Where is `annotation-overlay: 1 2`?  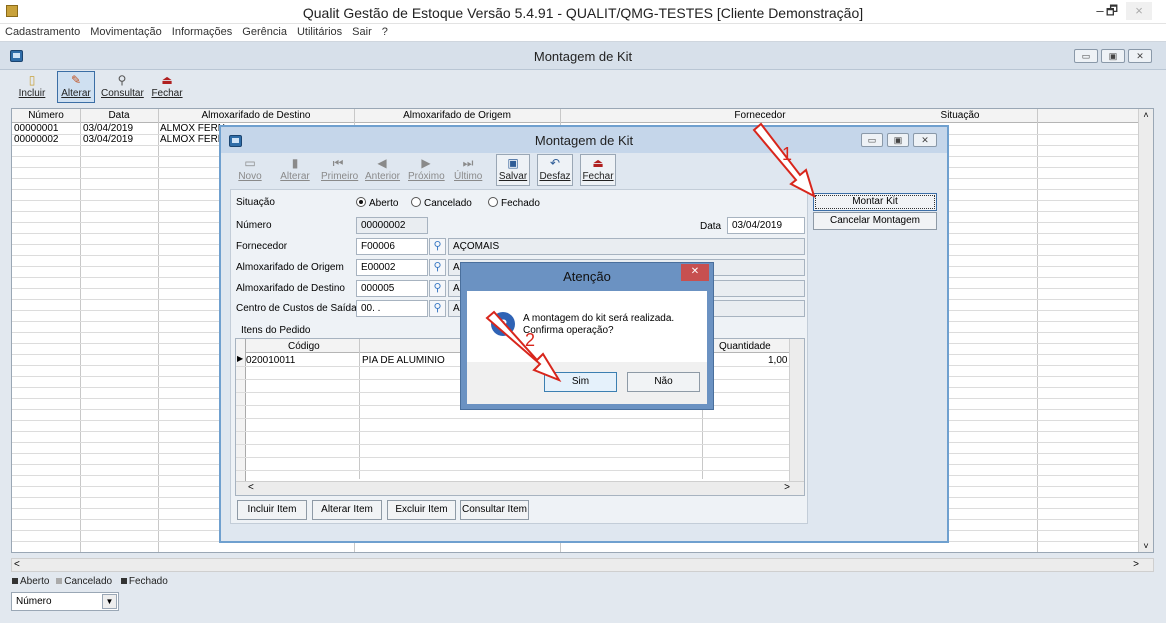
annotation-overlay: 1 2 is located at coordinates (650, 252).